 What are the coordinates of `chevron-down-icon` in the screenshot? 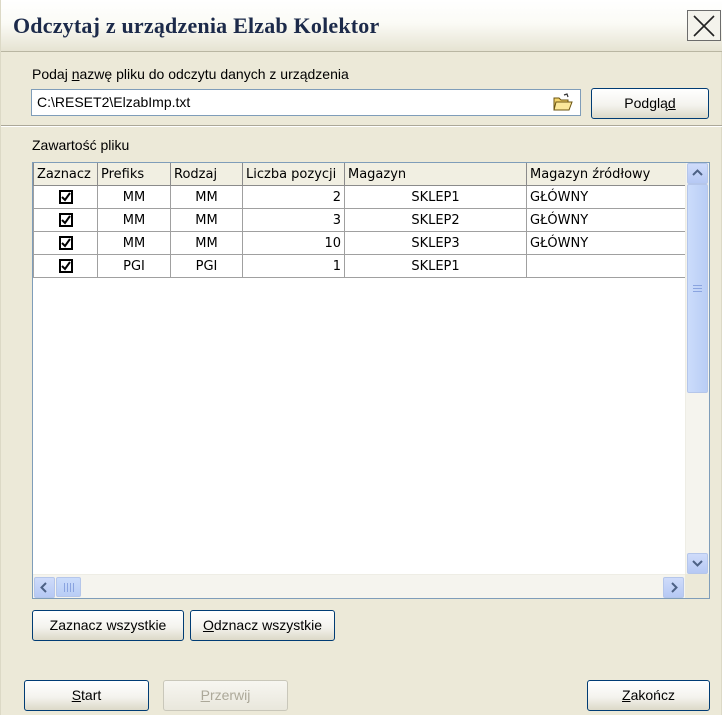 It's located at (697, 563).